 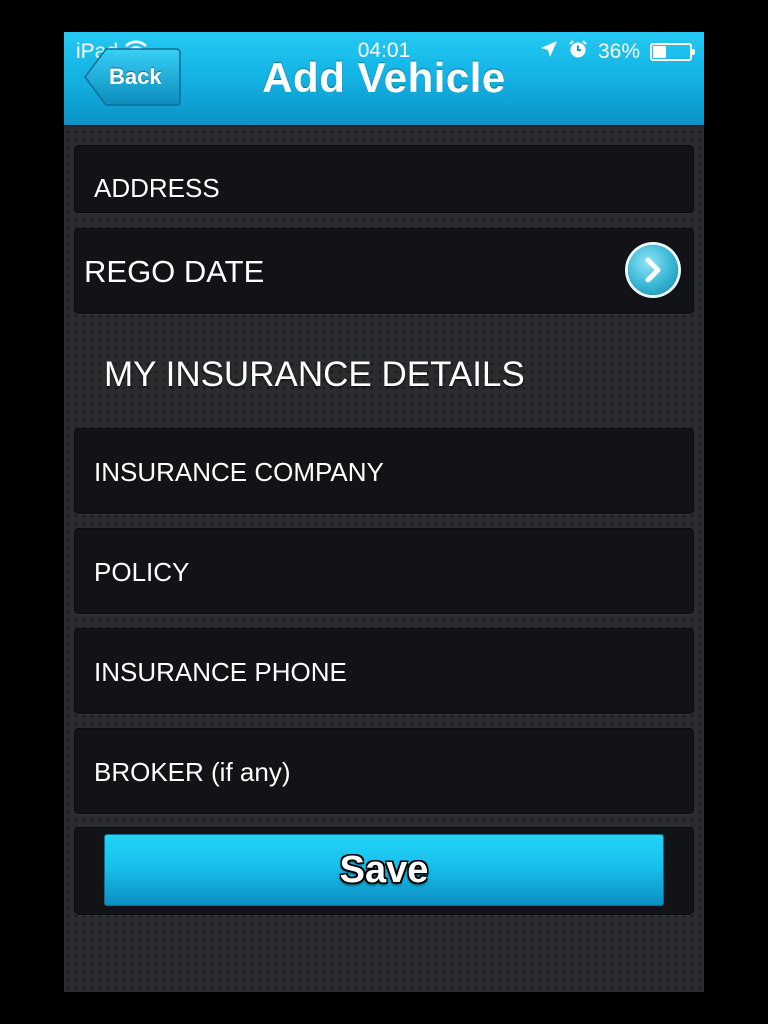 What do you see at coordinates (239, 472) in the screenshot?
I see `insurance-company-label: INSURANCE COMPANY` at bounding box center [239, 472].